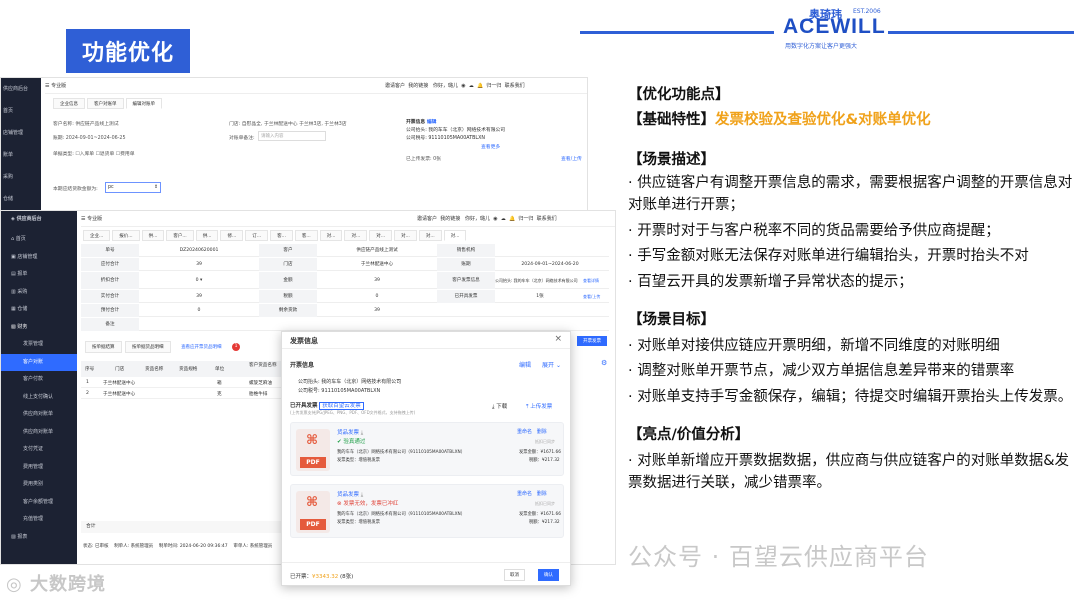 The image size is (1080, 601). I want to click on get-baiwang-button: 获取百望云发票, so click(341, 406).